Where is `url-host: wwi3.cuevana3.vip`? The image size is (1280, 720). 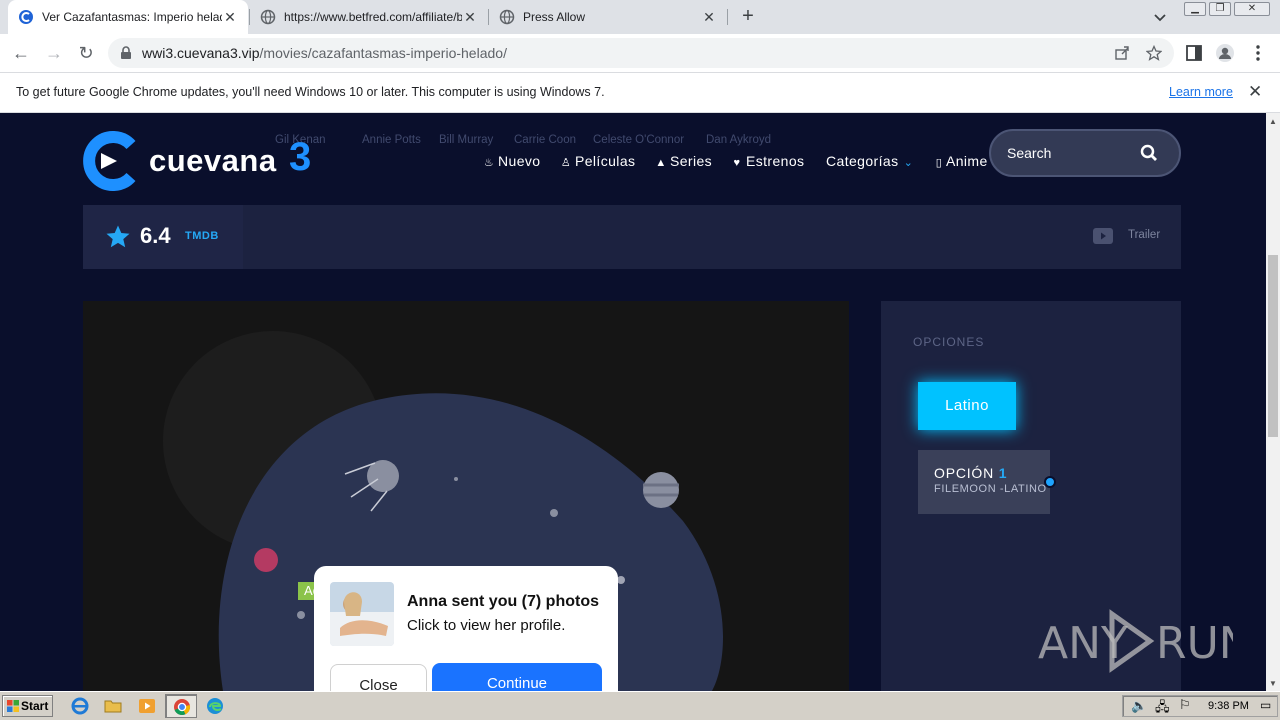
url-host: wwi3.cuevana3.vip is located at coordinates (201, 53).